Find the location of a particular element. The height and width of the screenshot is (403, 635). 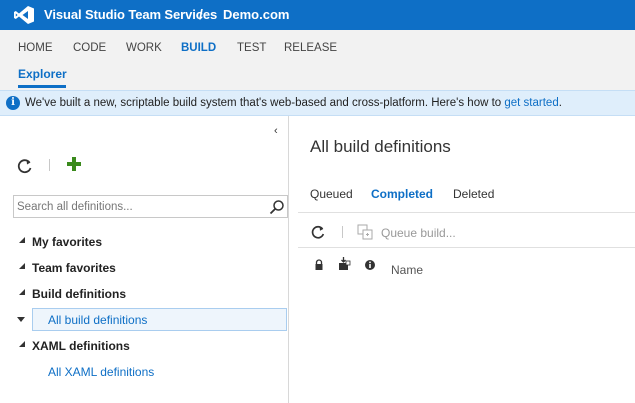

banner-suffix: . is located at coordinates (560, 103).